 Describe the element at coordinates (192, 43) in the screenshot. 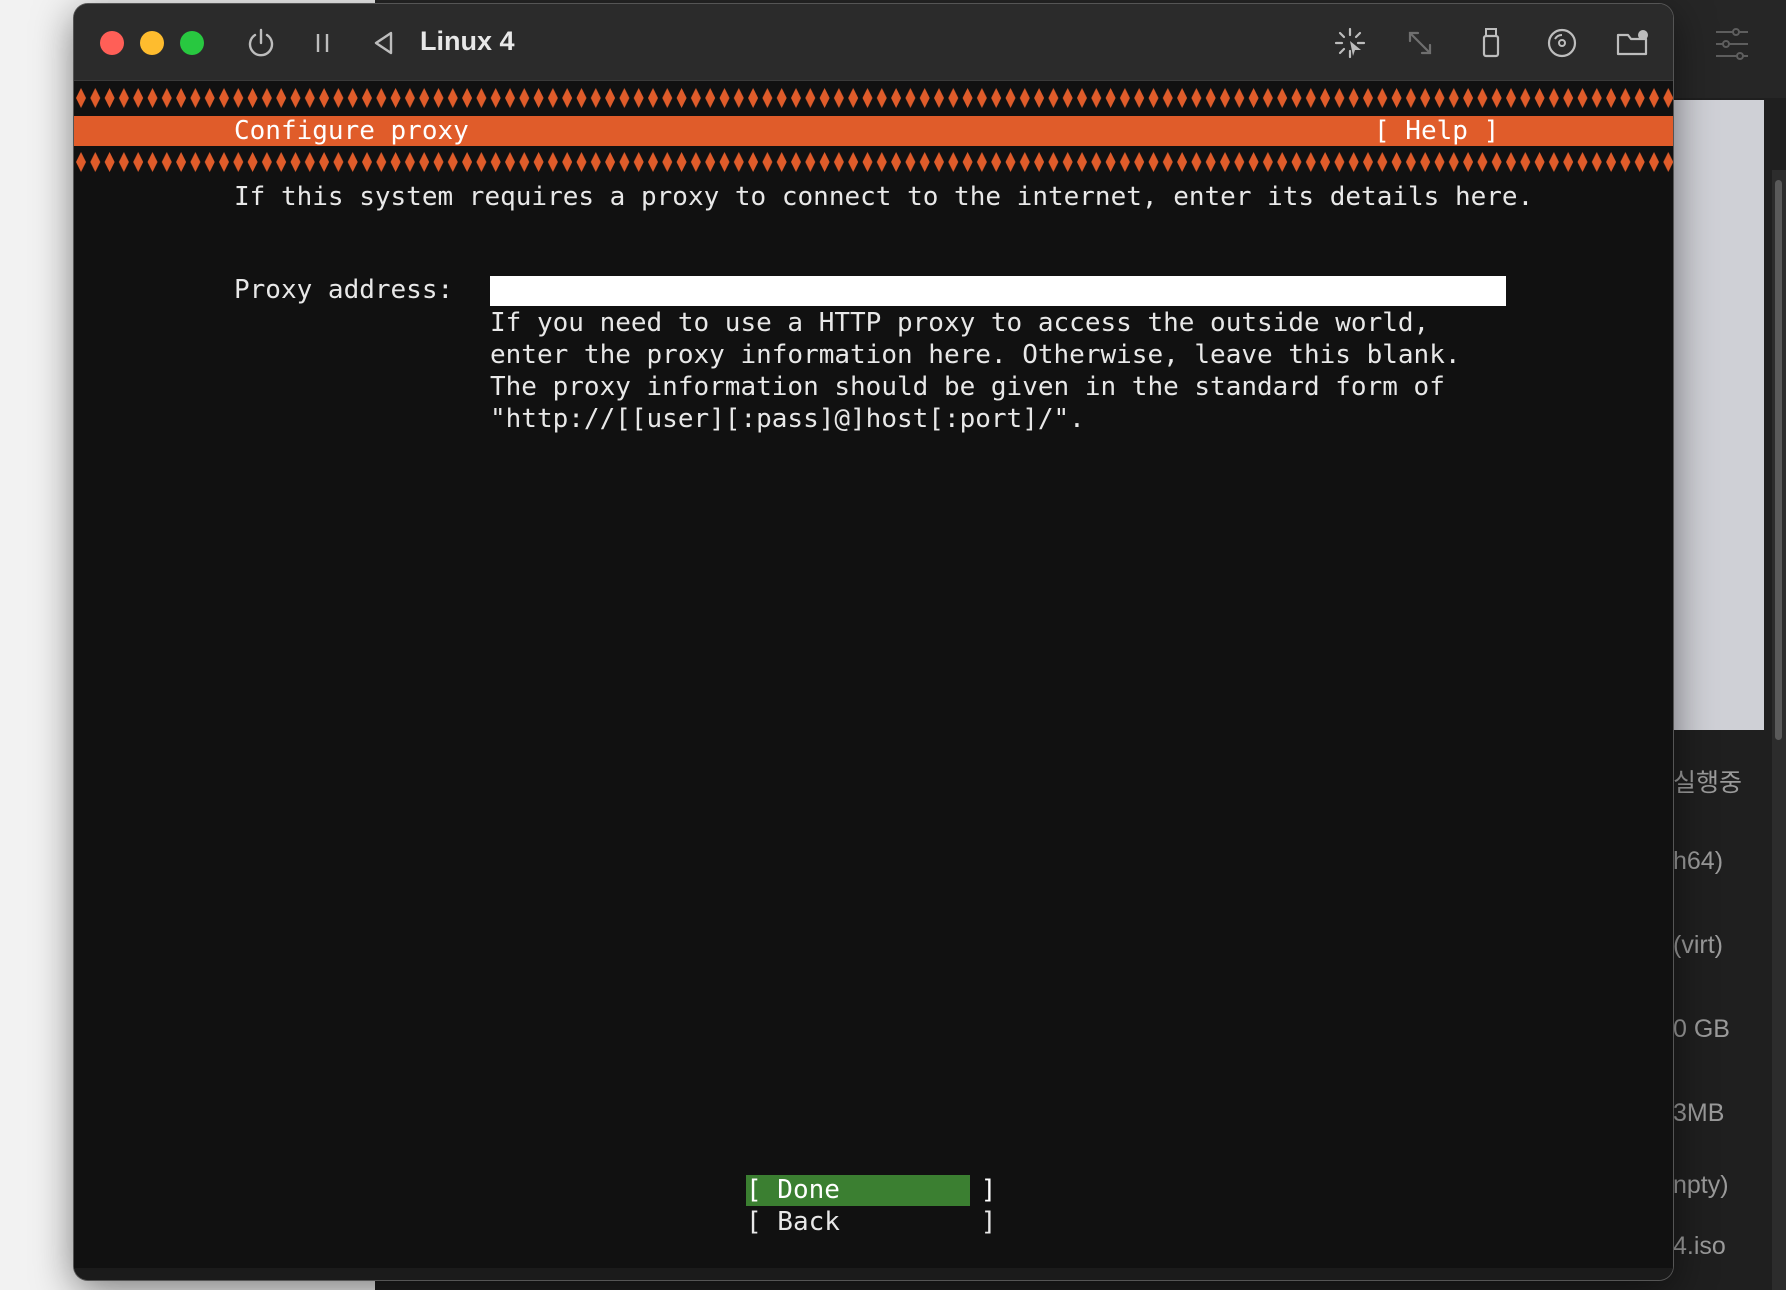

I see `maximize-window-button` at that location.